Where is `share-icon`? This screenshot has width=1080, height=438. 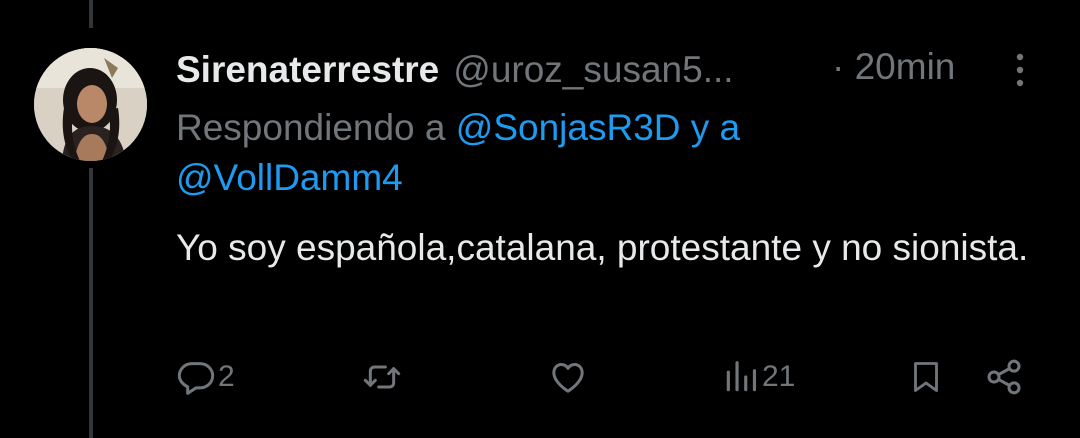
share-icon is located at coordinates (1004, 377).